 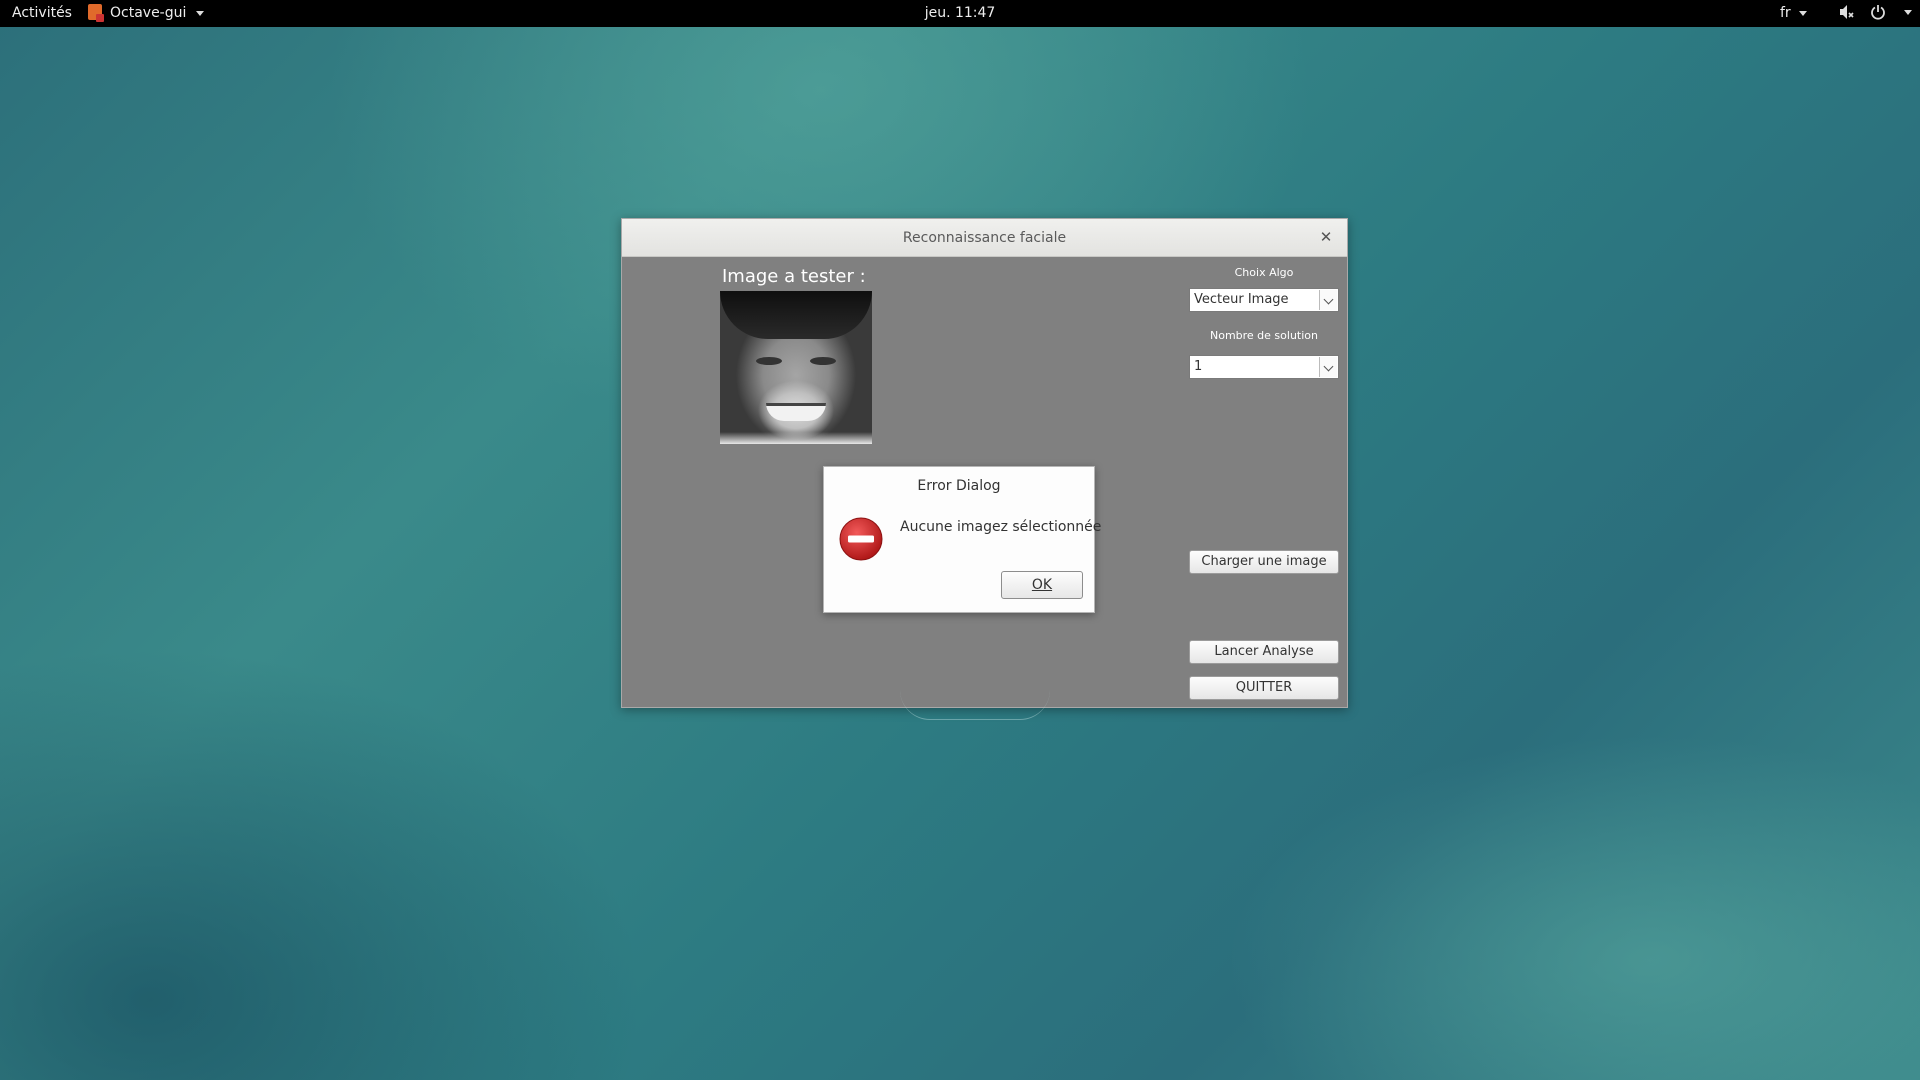 What do you see at coordinates (42, 13) in the screenshot?
I see `activities-button: Activités` at bounding box center [42, 13].